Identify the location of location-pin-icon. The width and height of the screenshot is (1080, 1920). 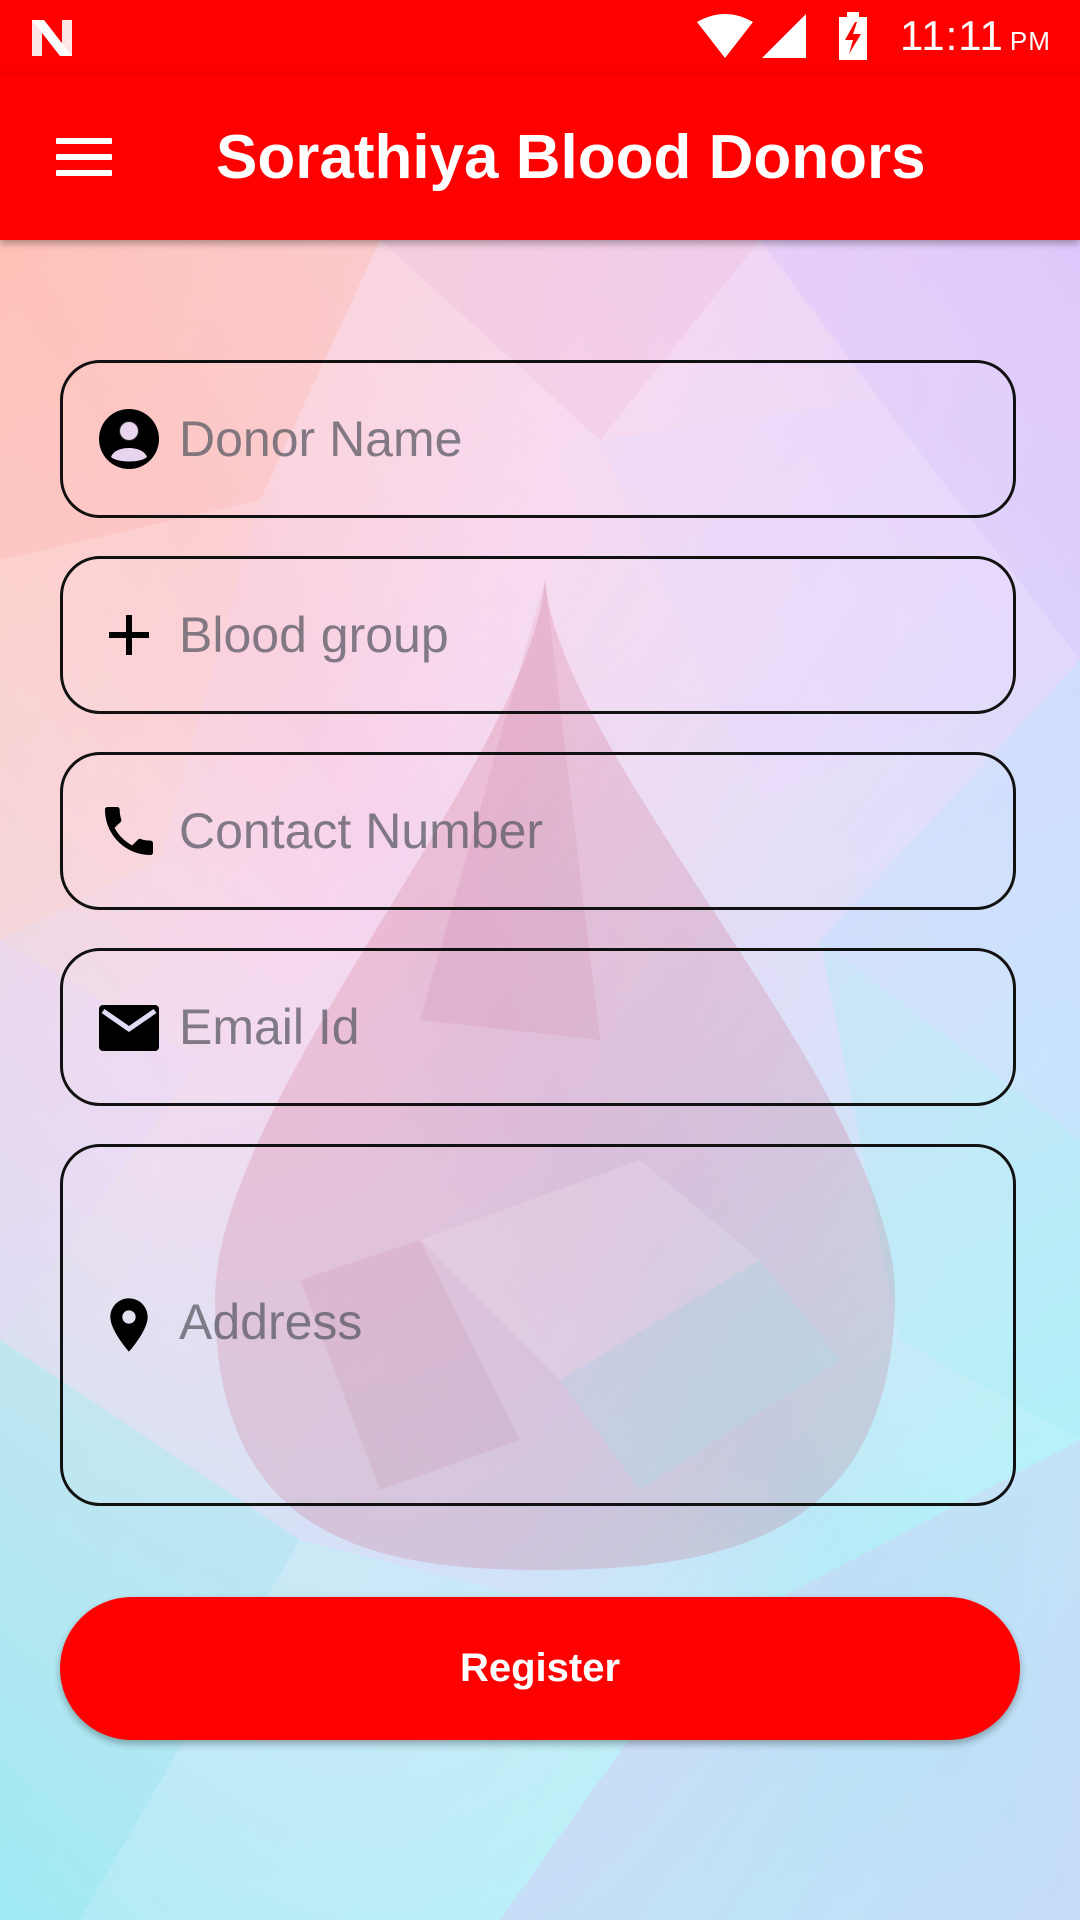
(129, 1325).